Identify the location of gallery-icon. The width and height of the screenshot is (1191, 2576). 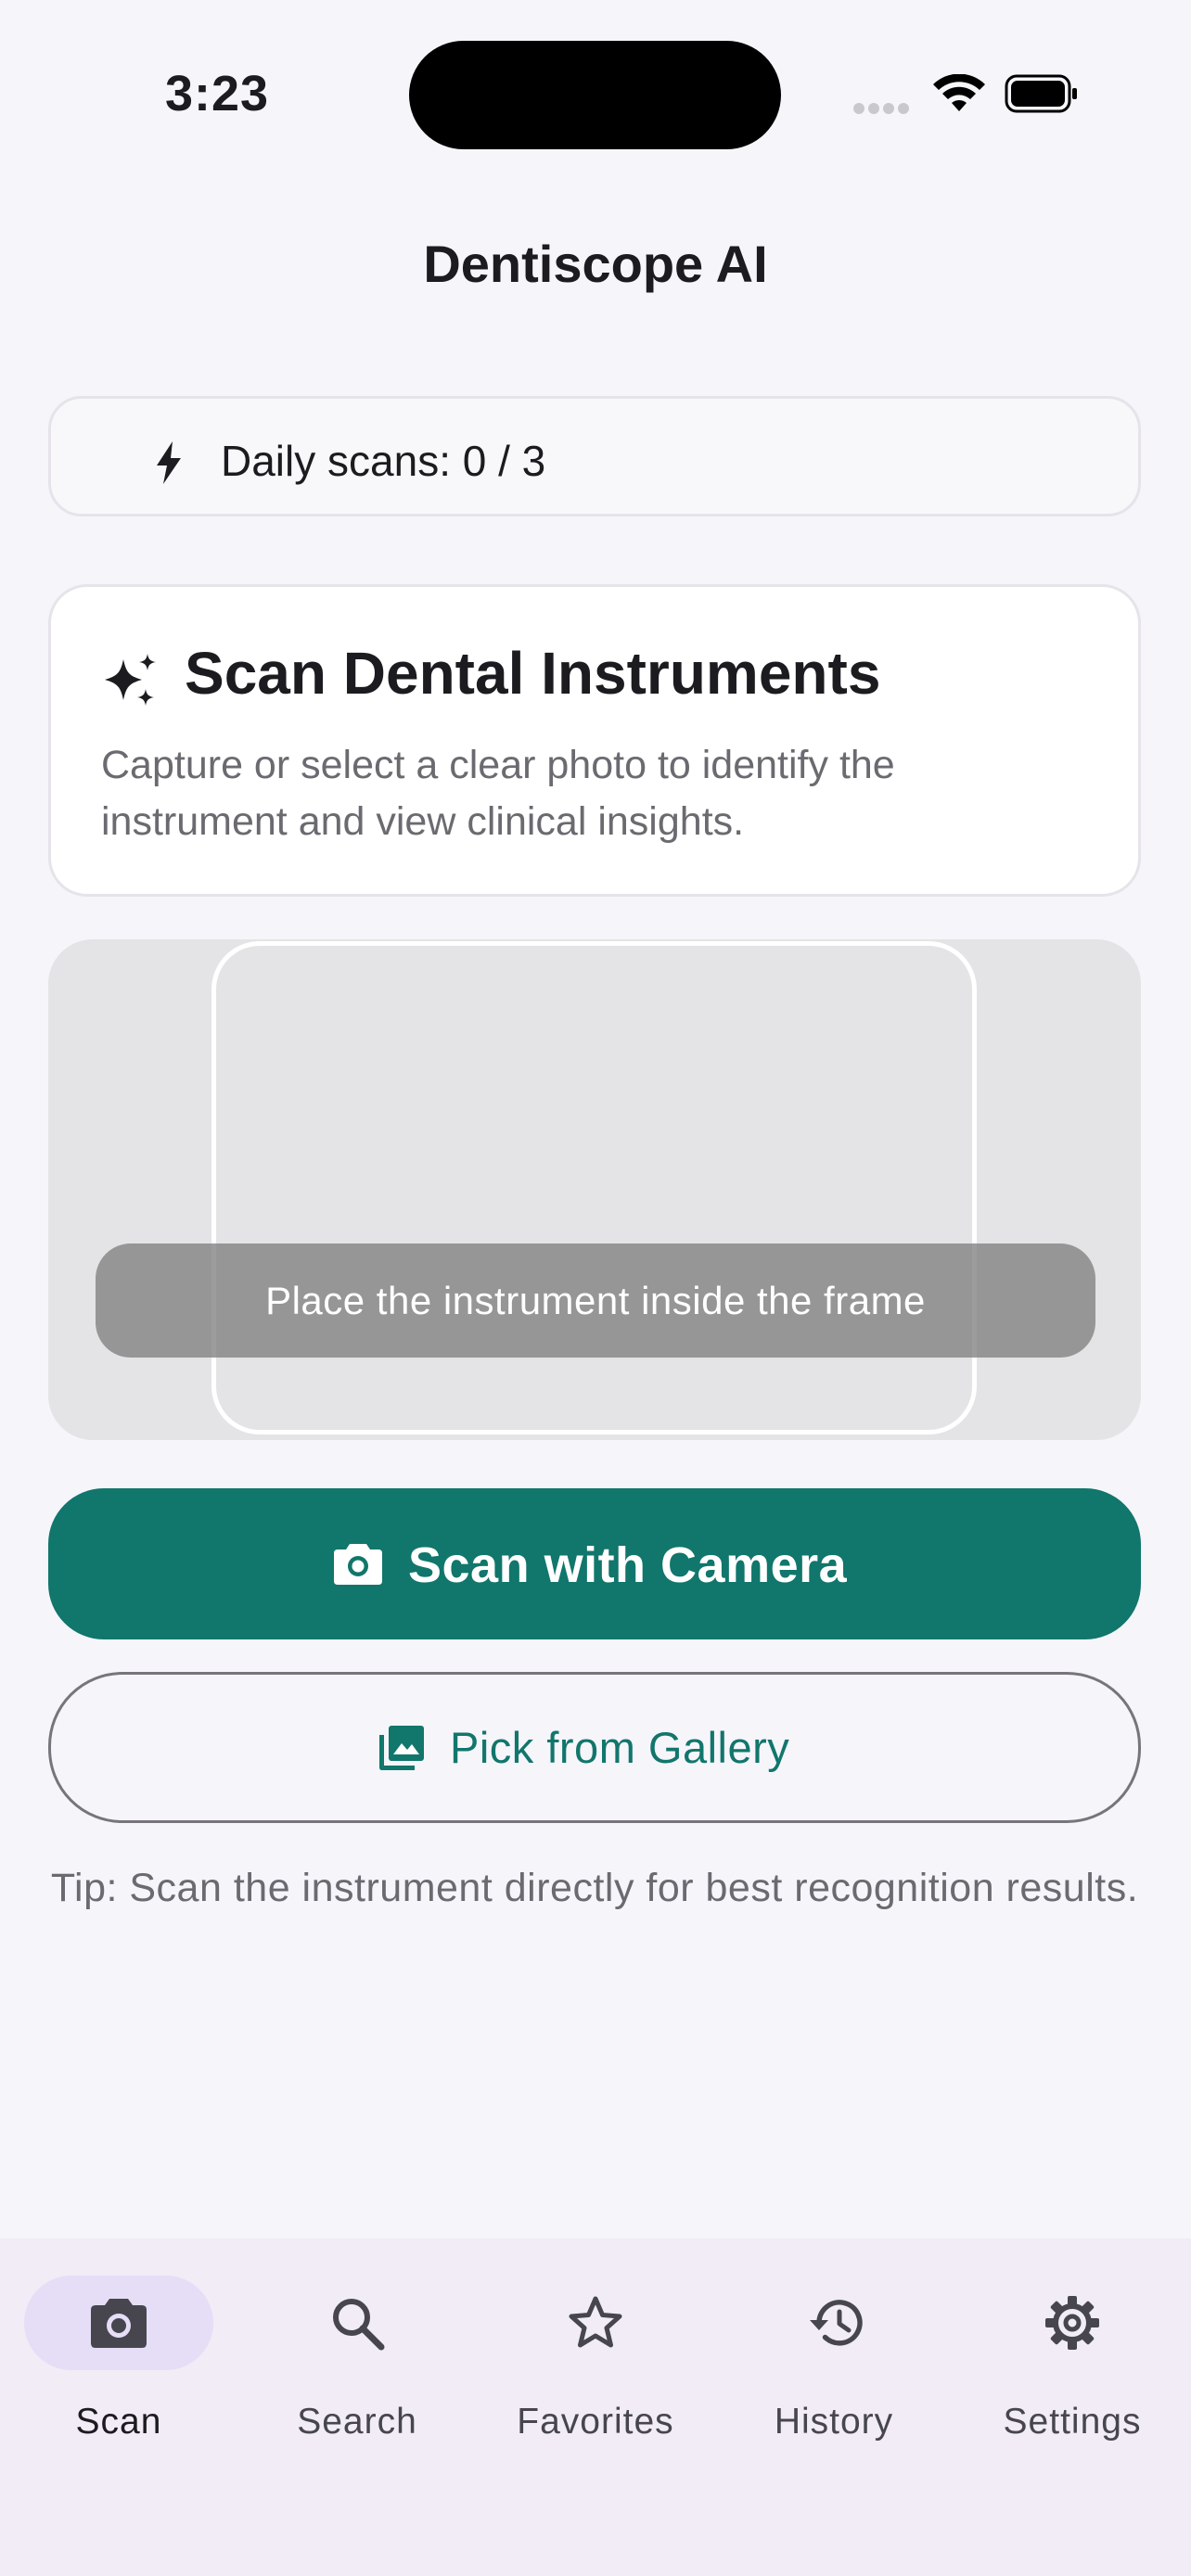
(401, 1748).